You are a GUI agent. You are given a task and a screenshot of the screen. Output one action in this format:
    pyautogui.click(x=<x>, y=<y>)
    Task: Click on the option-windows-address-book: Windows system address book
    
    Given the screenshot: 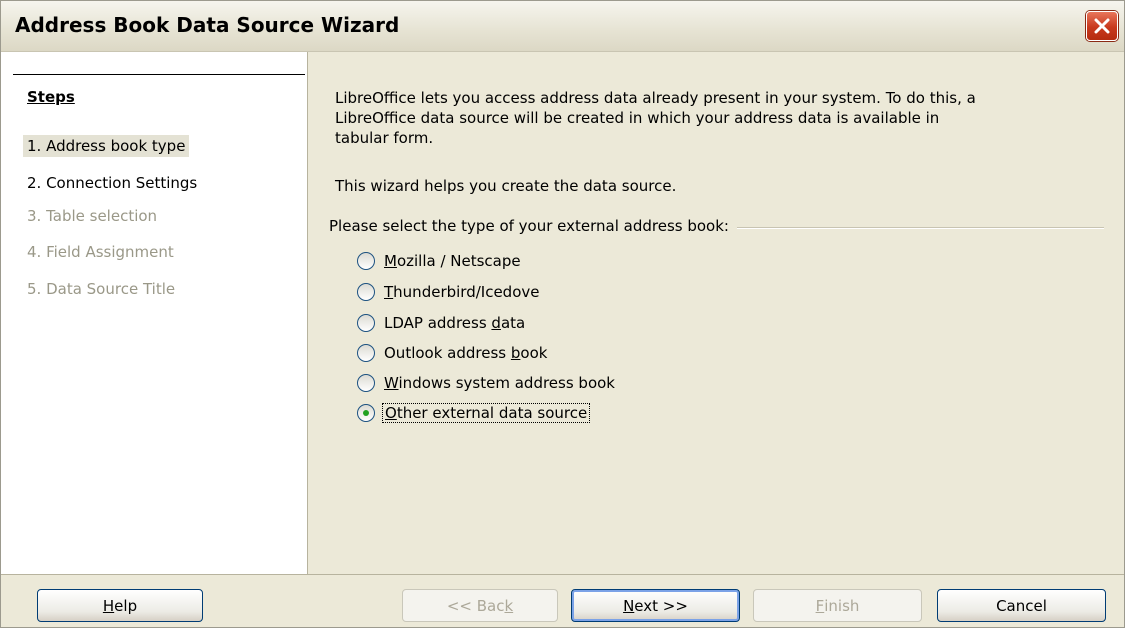 What is the action you would take?
    pyautogui.click(x=487, y=383)
    